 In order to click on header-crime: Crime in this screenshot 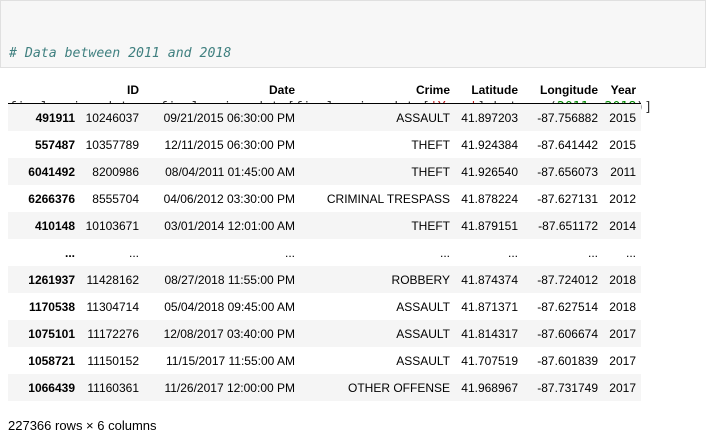, I will do `click(377, 90)`.